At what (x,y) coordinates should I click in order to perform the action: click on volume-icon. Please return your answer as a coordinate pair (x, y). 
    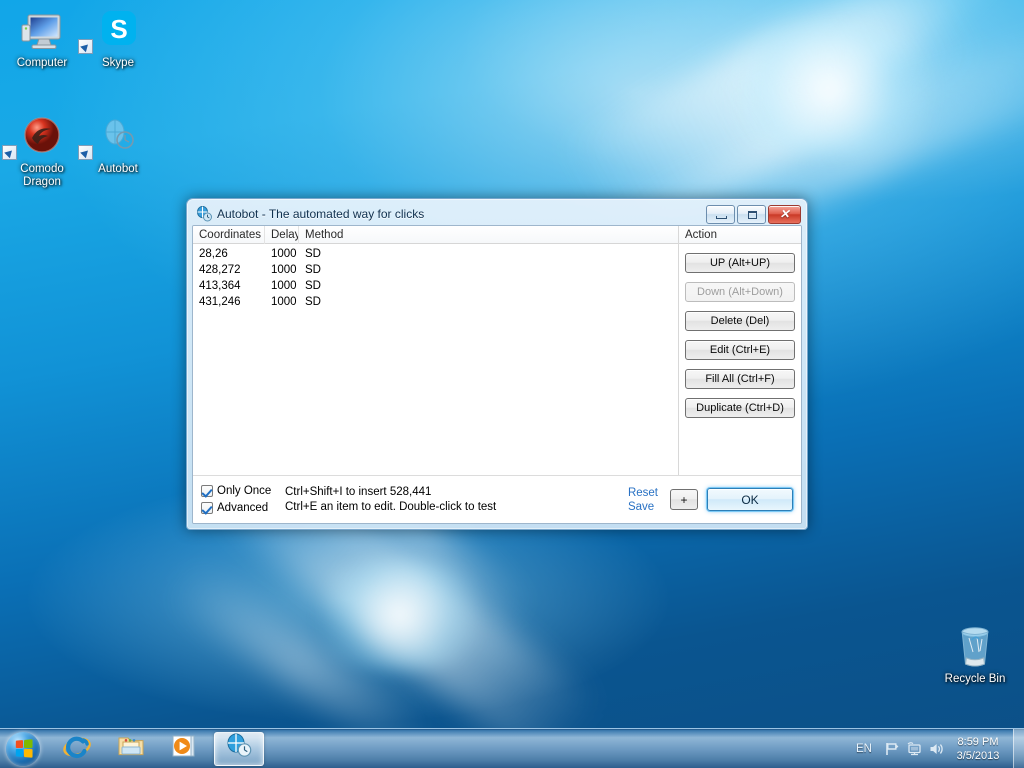
    Looking at the image, I should click on (936, 749).